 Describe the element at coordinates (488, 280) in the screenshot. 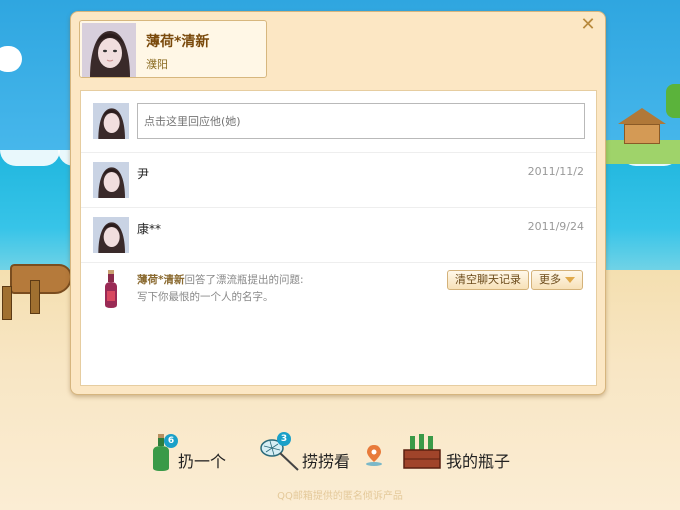

I see `clear-chat-button: 清空聊天记录` at that location.